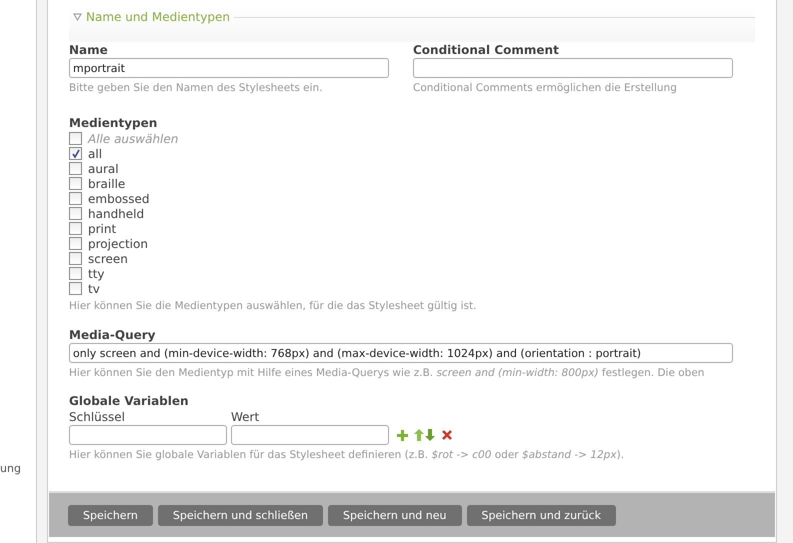 This screenshot has width=793, height=543. What do you see at coordinates (129, 401) in the screenshot?
I see `field-label: Globale Variablen` at bounding box center [129, 401].